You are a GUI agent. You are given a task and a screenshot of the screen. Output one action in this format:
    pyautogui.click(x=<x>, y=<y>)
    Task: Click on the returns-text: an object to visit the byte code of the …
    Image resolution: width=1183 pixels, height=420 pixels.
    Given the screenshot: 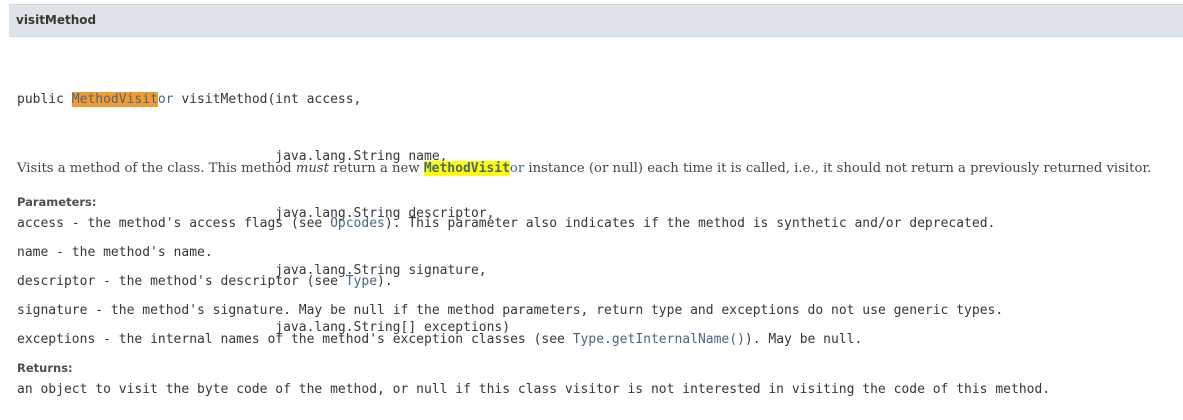 What is the action you would take?
    pyautogui.click(x=534, y=389)
    